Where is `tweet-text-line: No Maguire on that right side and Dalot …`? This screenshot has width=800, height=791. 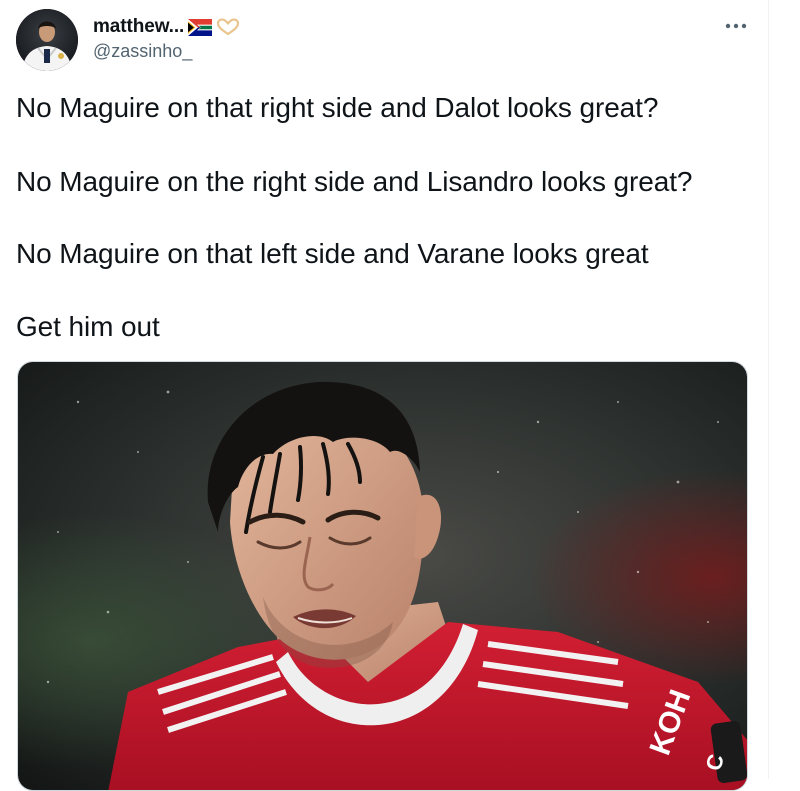
tweet-text-line: No Maguire on that right side and Dalot … is located at coordinates (337, 107).